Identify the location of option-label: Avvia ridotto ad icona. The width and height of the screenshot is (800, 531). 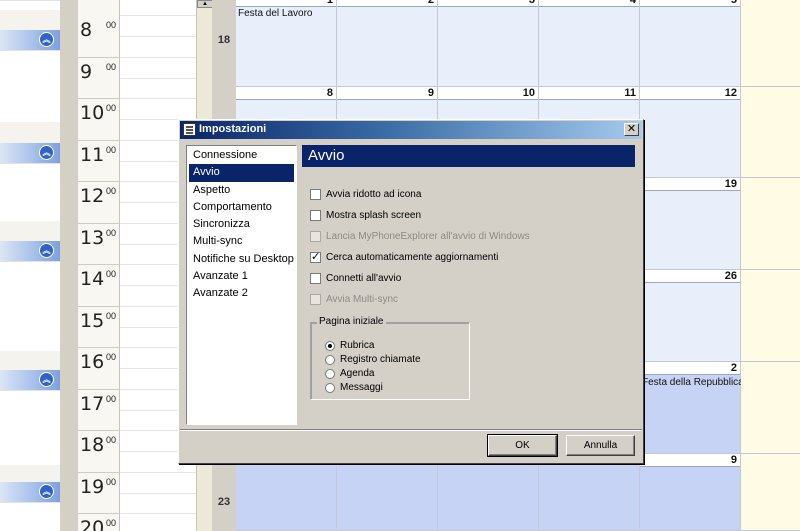
(374, 194).